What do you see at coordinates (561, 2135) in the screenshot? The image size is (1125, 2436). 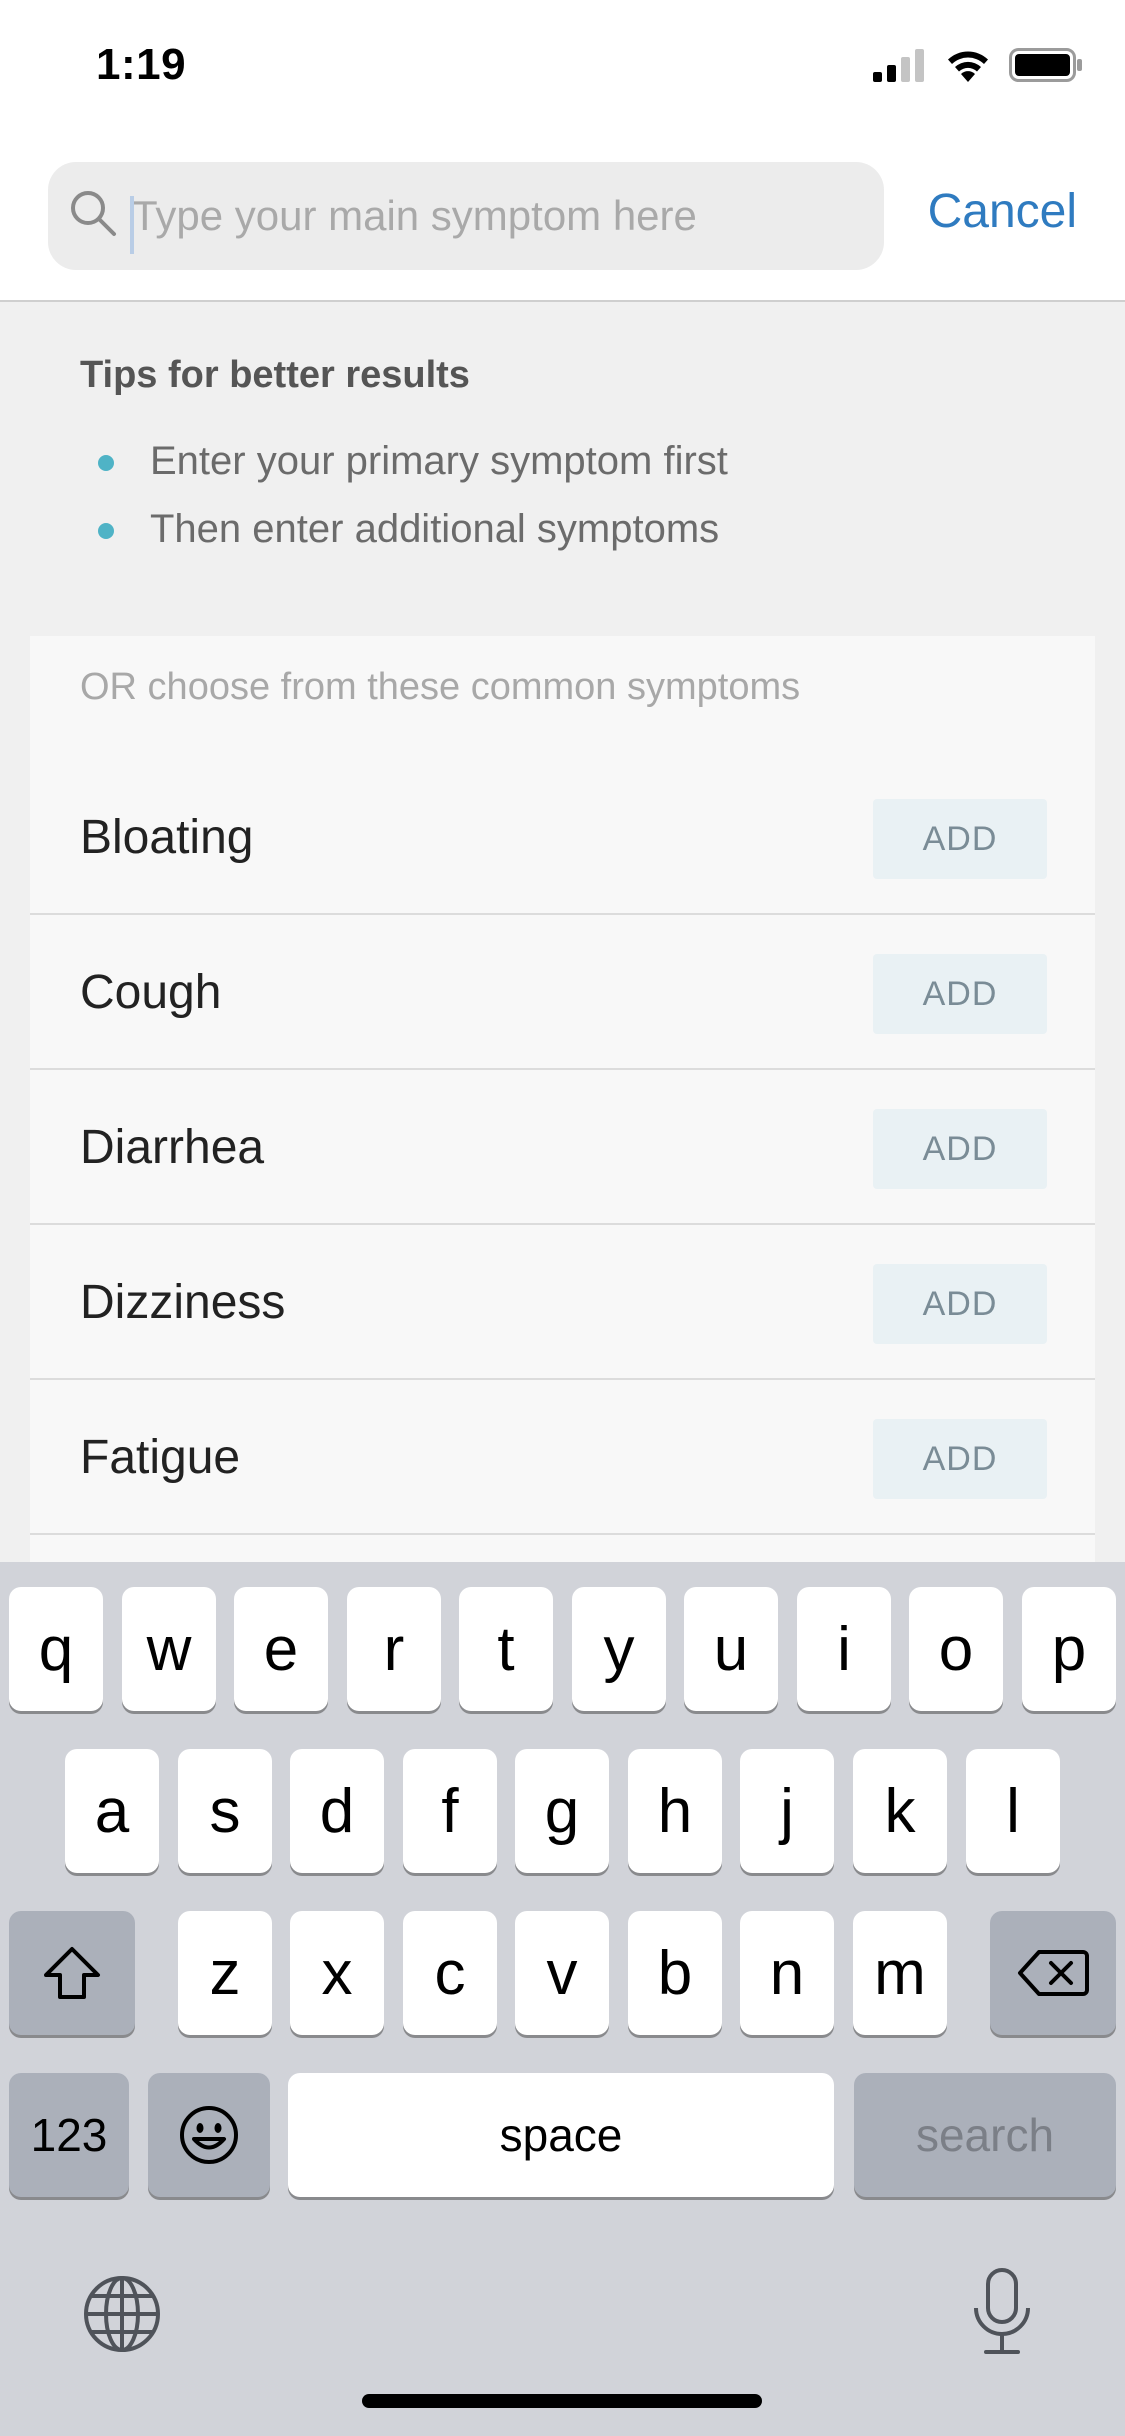 I see `space-key: space` at bounding box center [561, 2135].